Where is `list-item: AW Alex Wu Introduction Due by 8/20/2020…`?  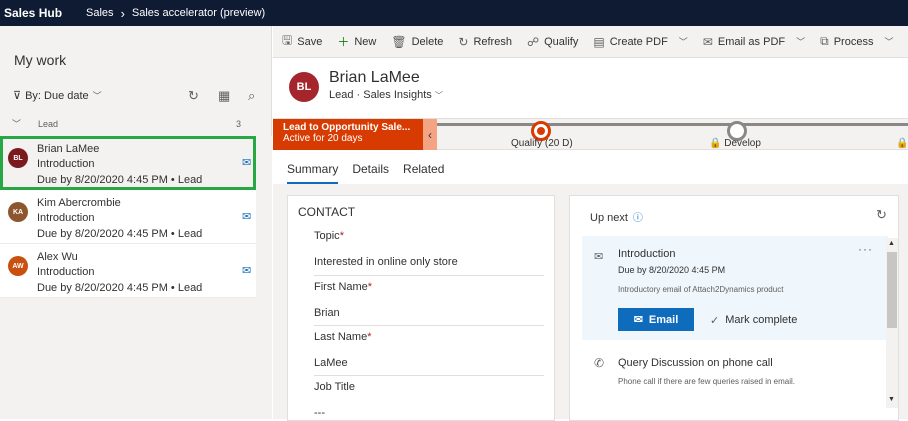
list-item: AW Alex Wu Introduction Due by 8/20/2020… is located at coordinates (128, 271).